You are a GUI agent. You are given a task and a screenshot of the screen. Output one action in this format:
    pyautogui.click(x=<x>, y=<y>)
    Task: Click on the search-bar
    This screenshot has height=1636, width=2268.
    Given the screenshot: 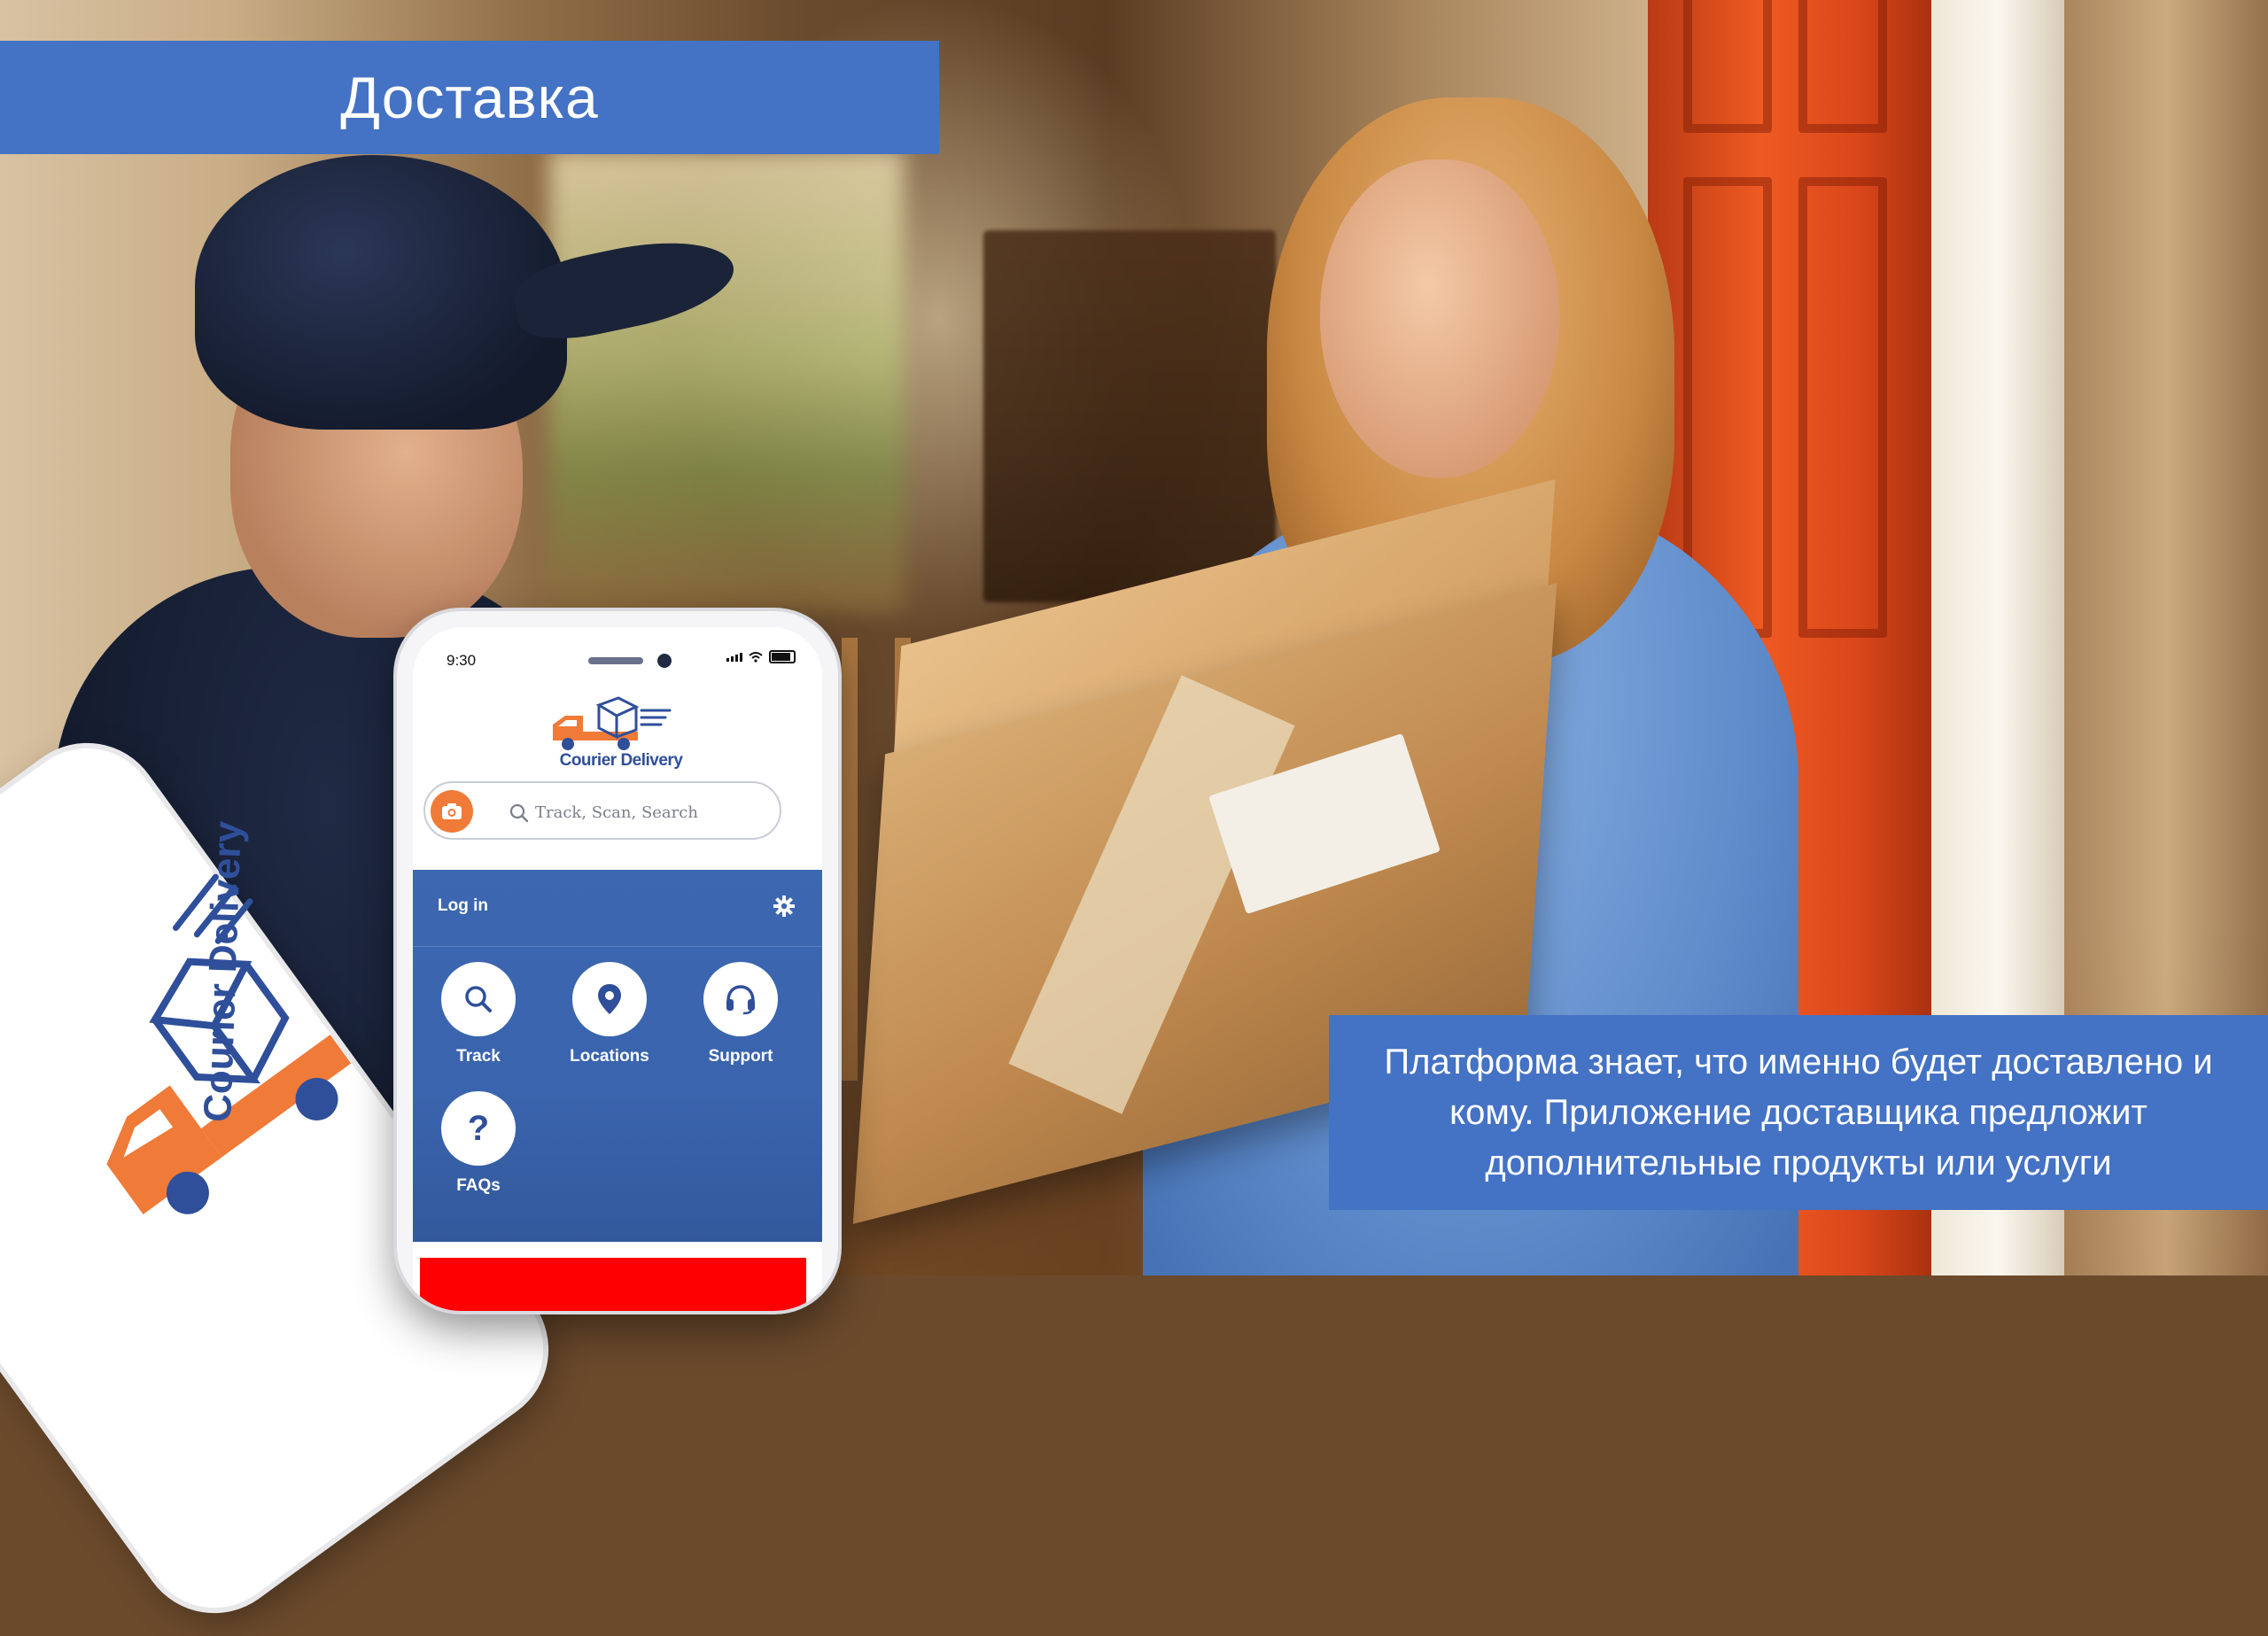 What is the action you would take?
    pyautogui.click(x=602, y=810)
    